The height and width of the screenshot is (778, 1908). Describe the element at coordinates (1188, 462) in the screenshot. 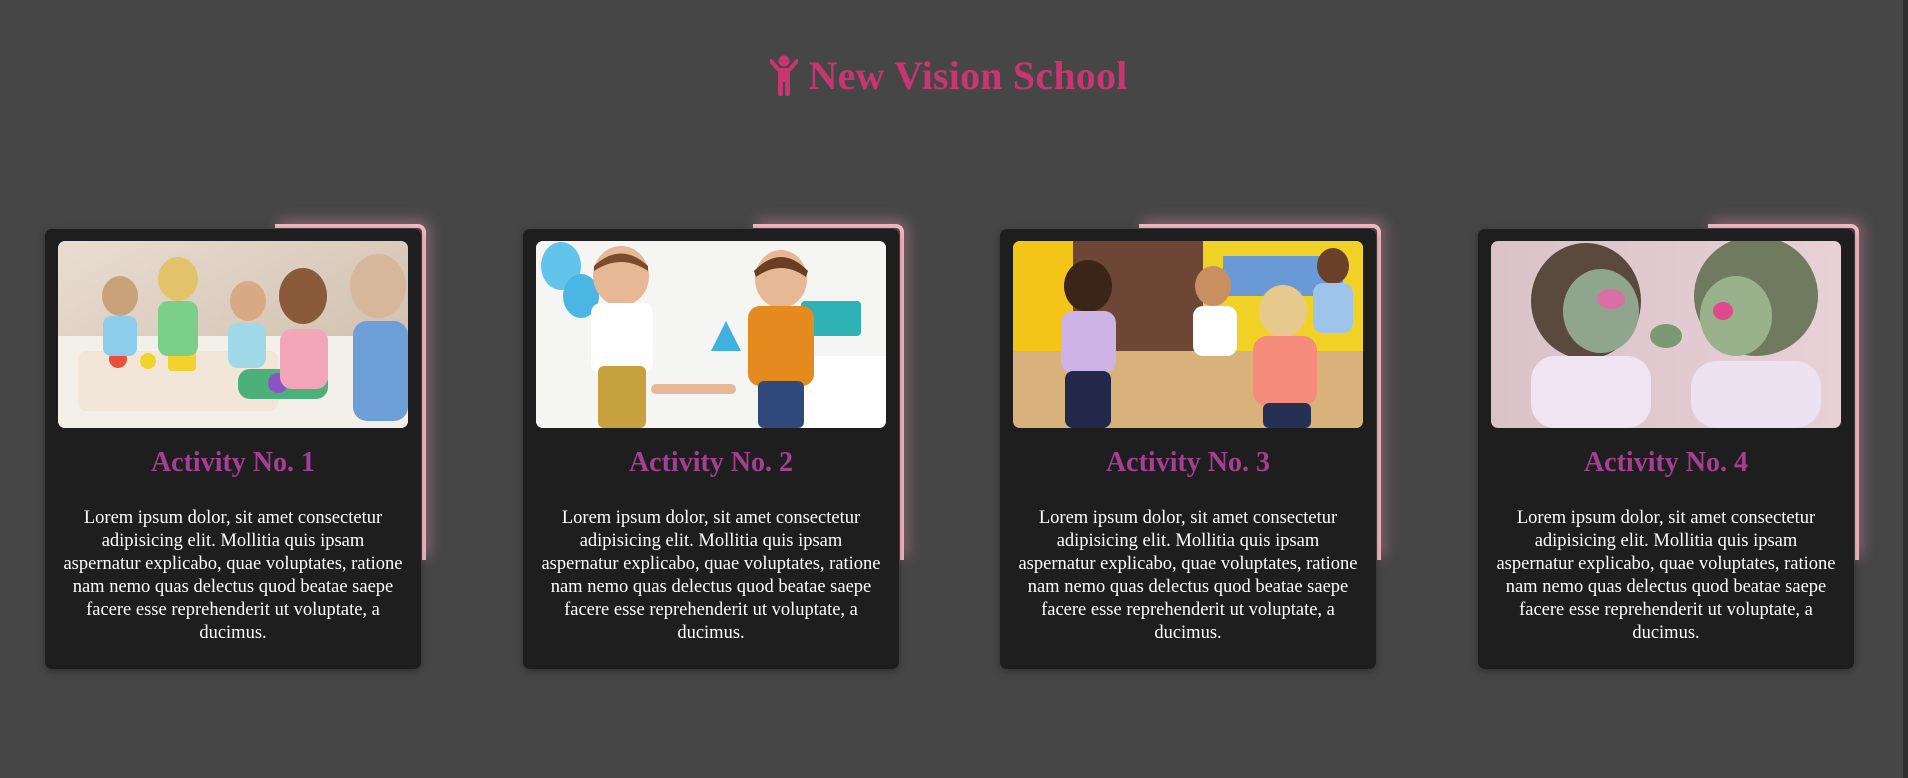

I see `card-title: Activity No. 3` at that location.